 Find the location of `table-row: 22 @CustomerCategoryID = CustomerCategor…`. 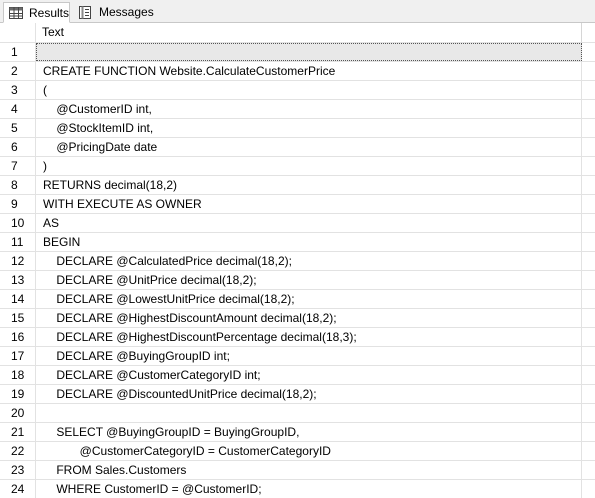

table-row: 22 @CustomerCategoryID = CustomerCategor… is located at coordinates (297, 450).